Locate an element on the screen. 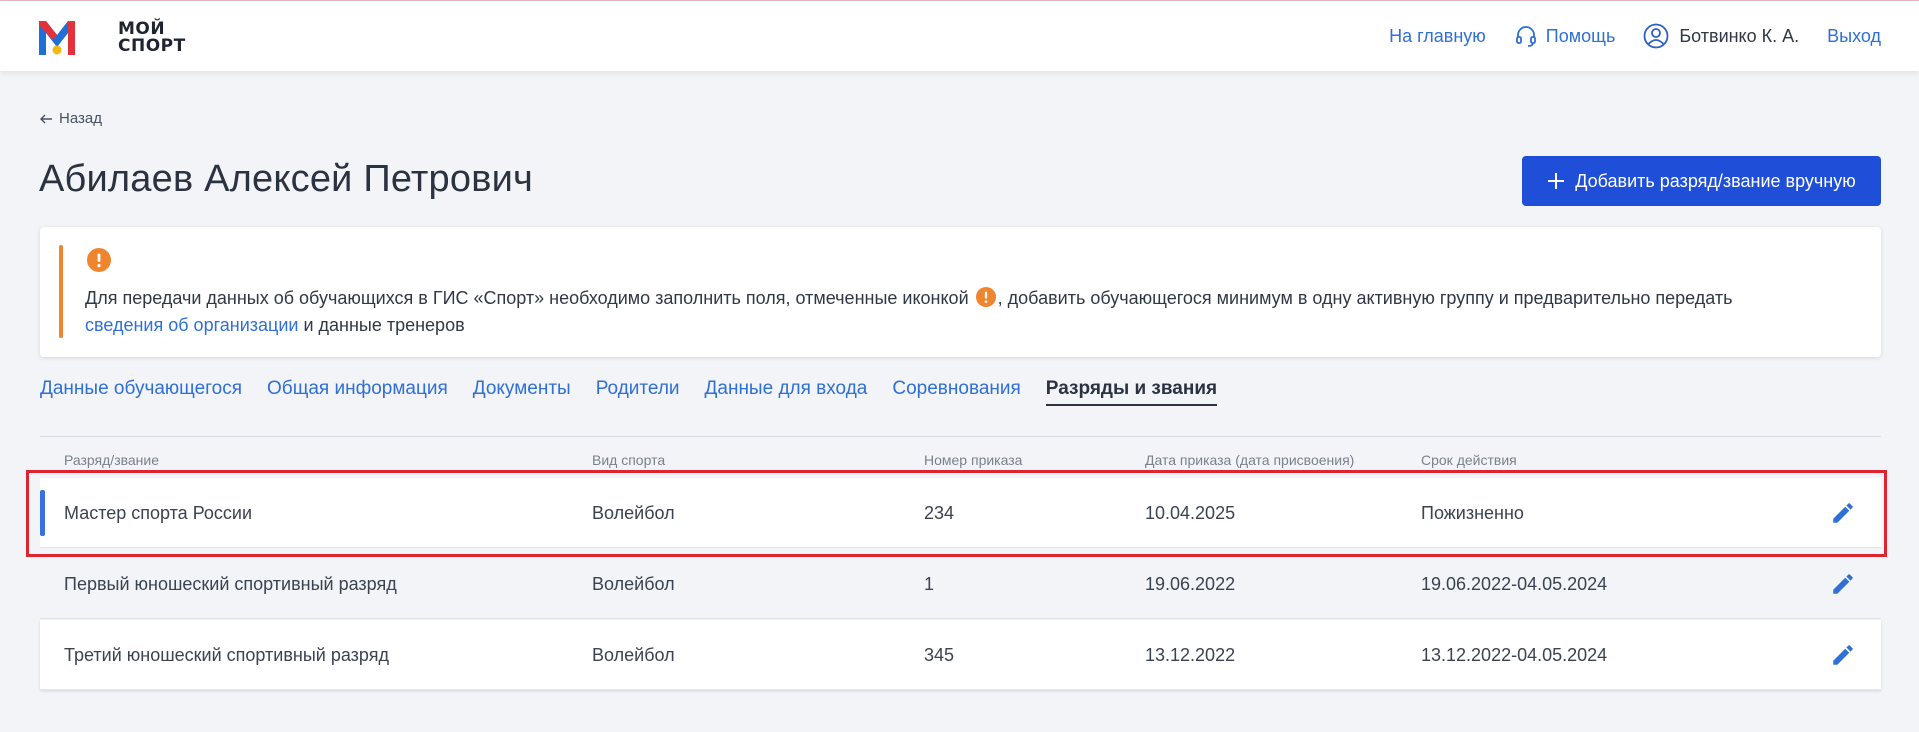 This screenshot has height=732, width=1919. column-header-order-number: Номер приказа is located at coordinates (973, 460).